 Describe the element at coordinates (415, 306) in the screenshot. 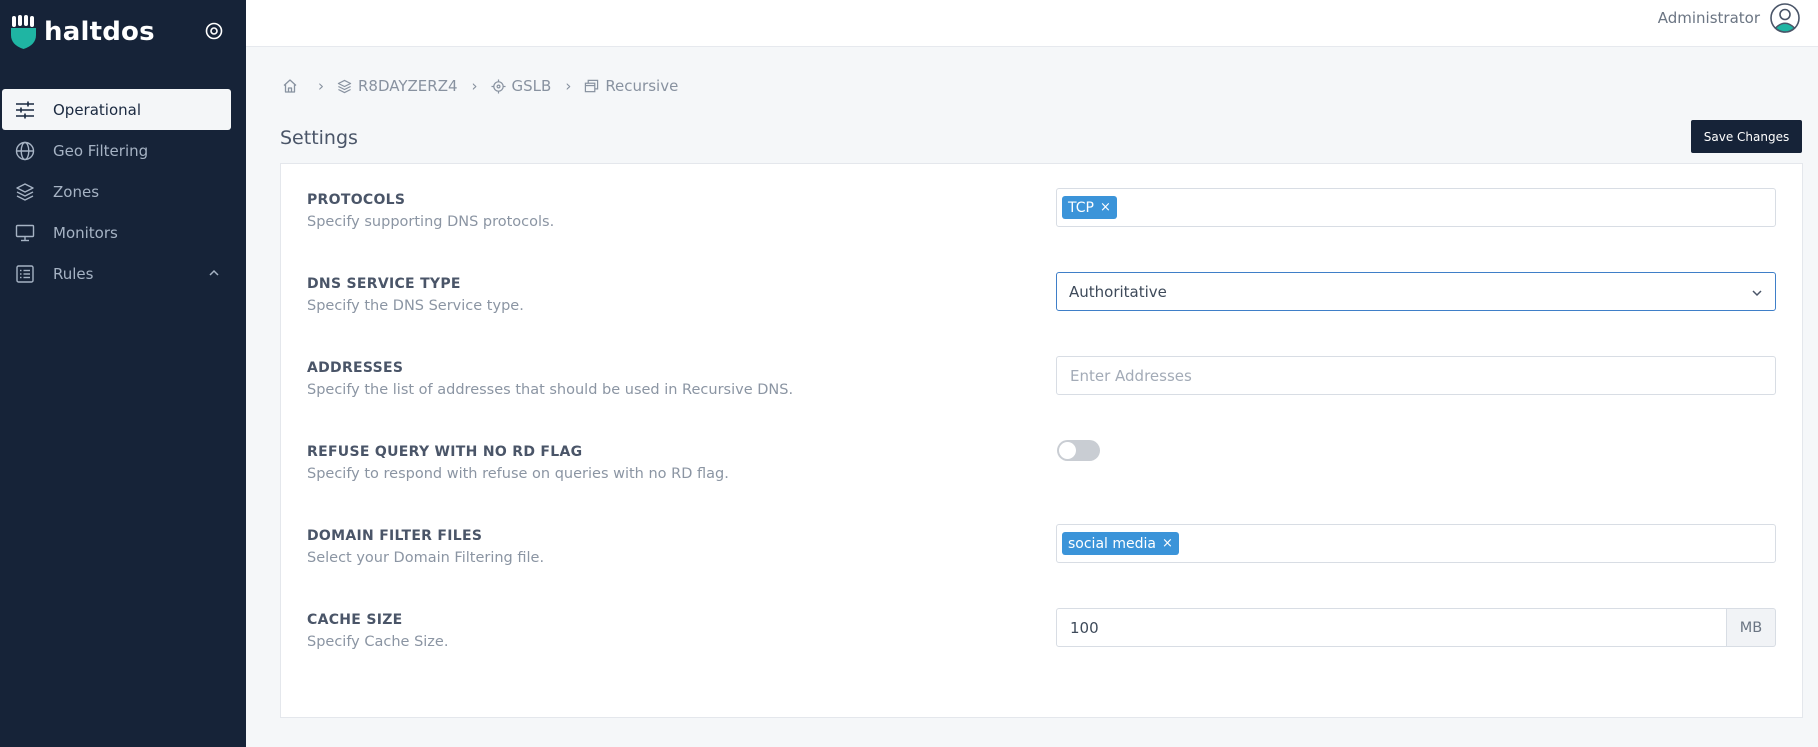

I see `service-type-description: Specify the DNS Service type.` at that location.